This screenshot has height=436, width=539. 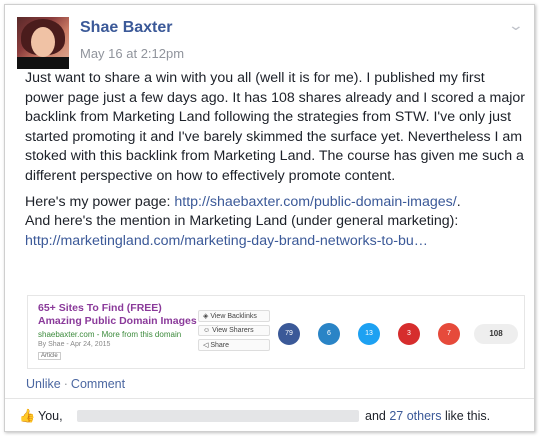 I want to click on avatar-face, so click(x=43, y=42).